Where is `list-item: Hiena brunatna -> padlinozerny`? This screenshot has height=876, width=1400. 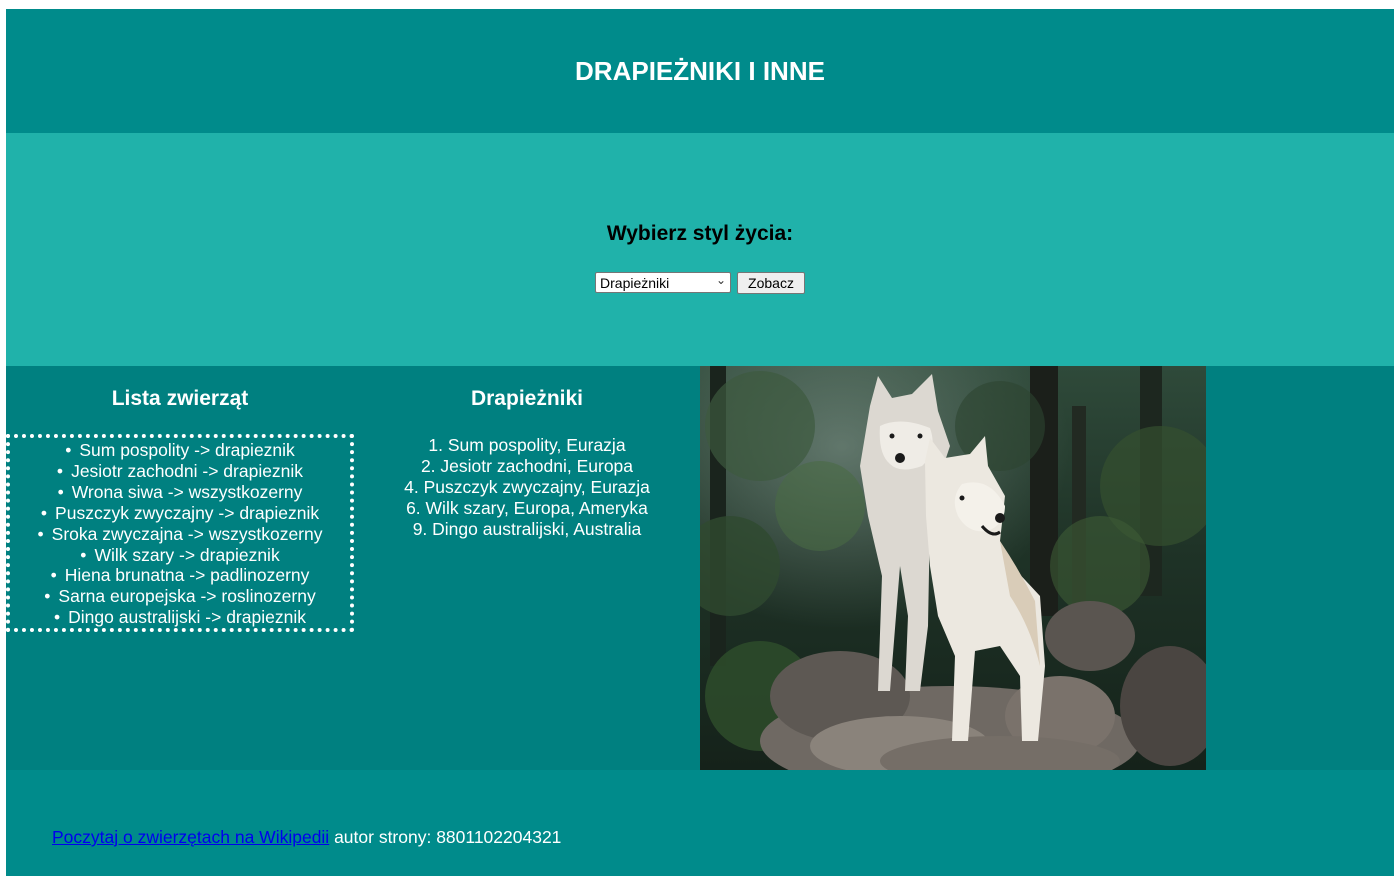 list-item: Hiena brunatna -> padlinozerny is located at coordinates (180, 575).